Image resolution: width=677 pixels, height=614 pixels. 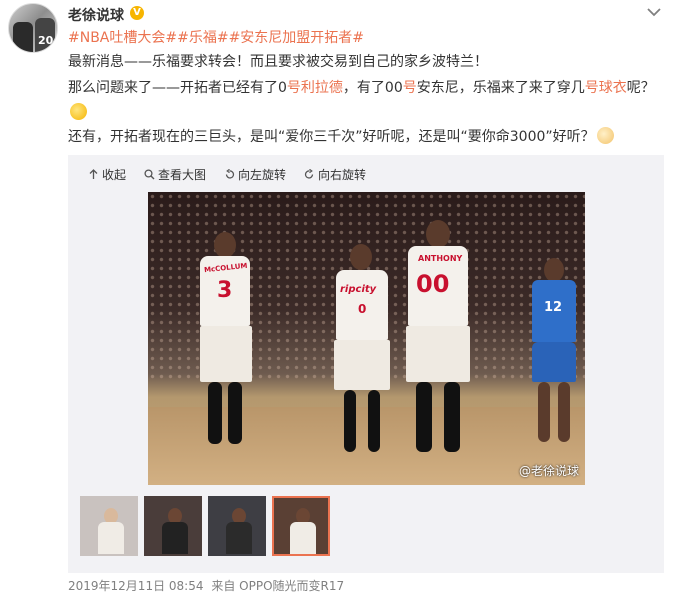 I want to click on player-anthony: ANTHONY 00, so click(x=438, y=347).